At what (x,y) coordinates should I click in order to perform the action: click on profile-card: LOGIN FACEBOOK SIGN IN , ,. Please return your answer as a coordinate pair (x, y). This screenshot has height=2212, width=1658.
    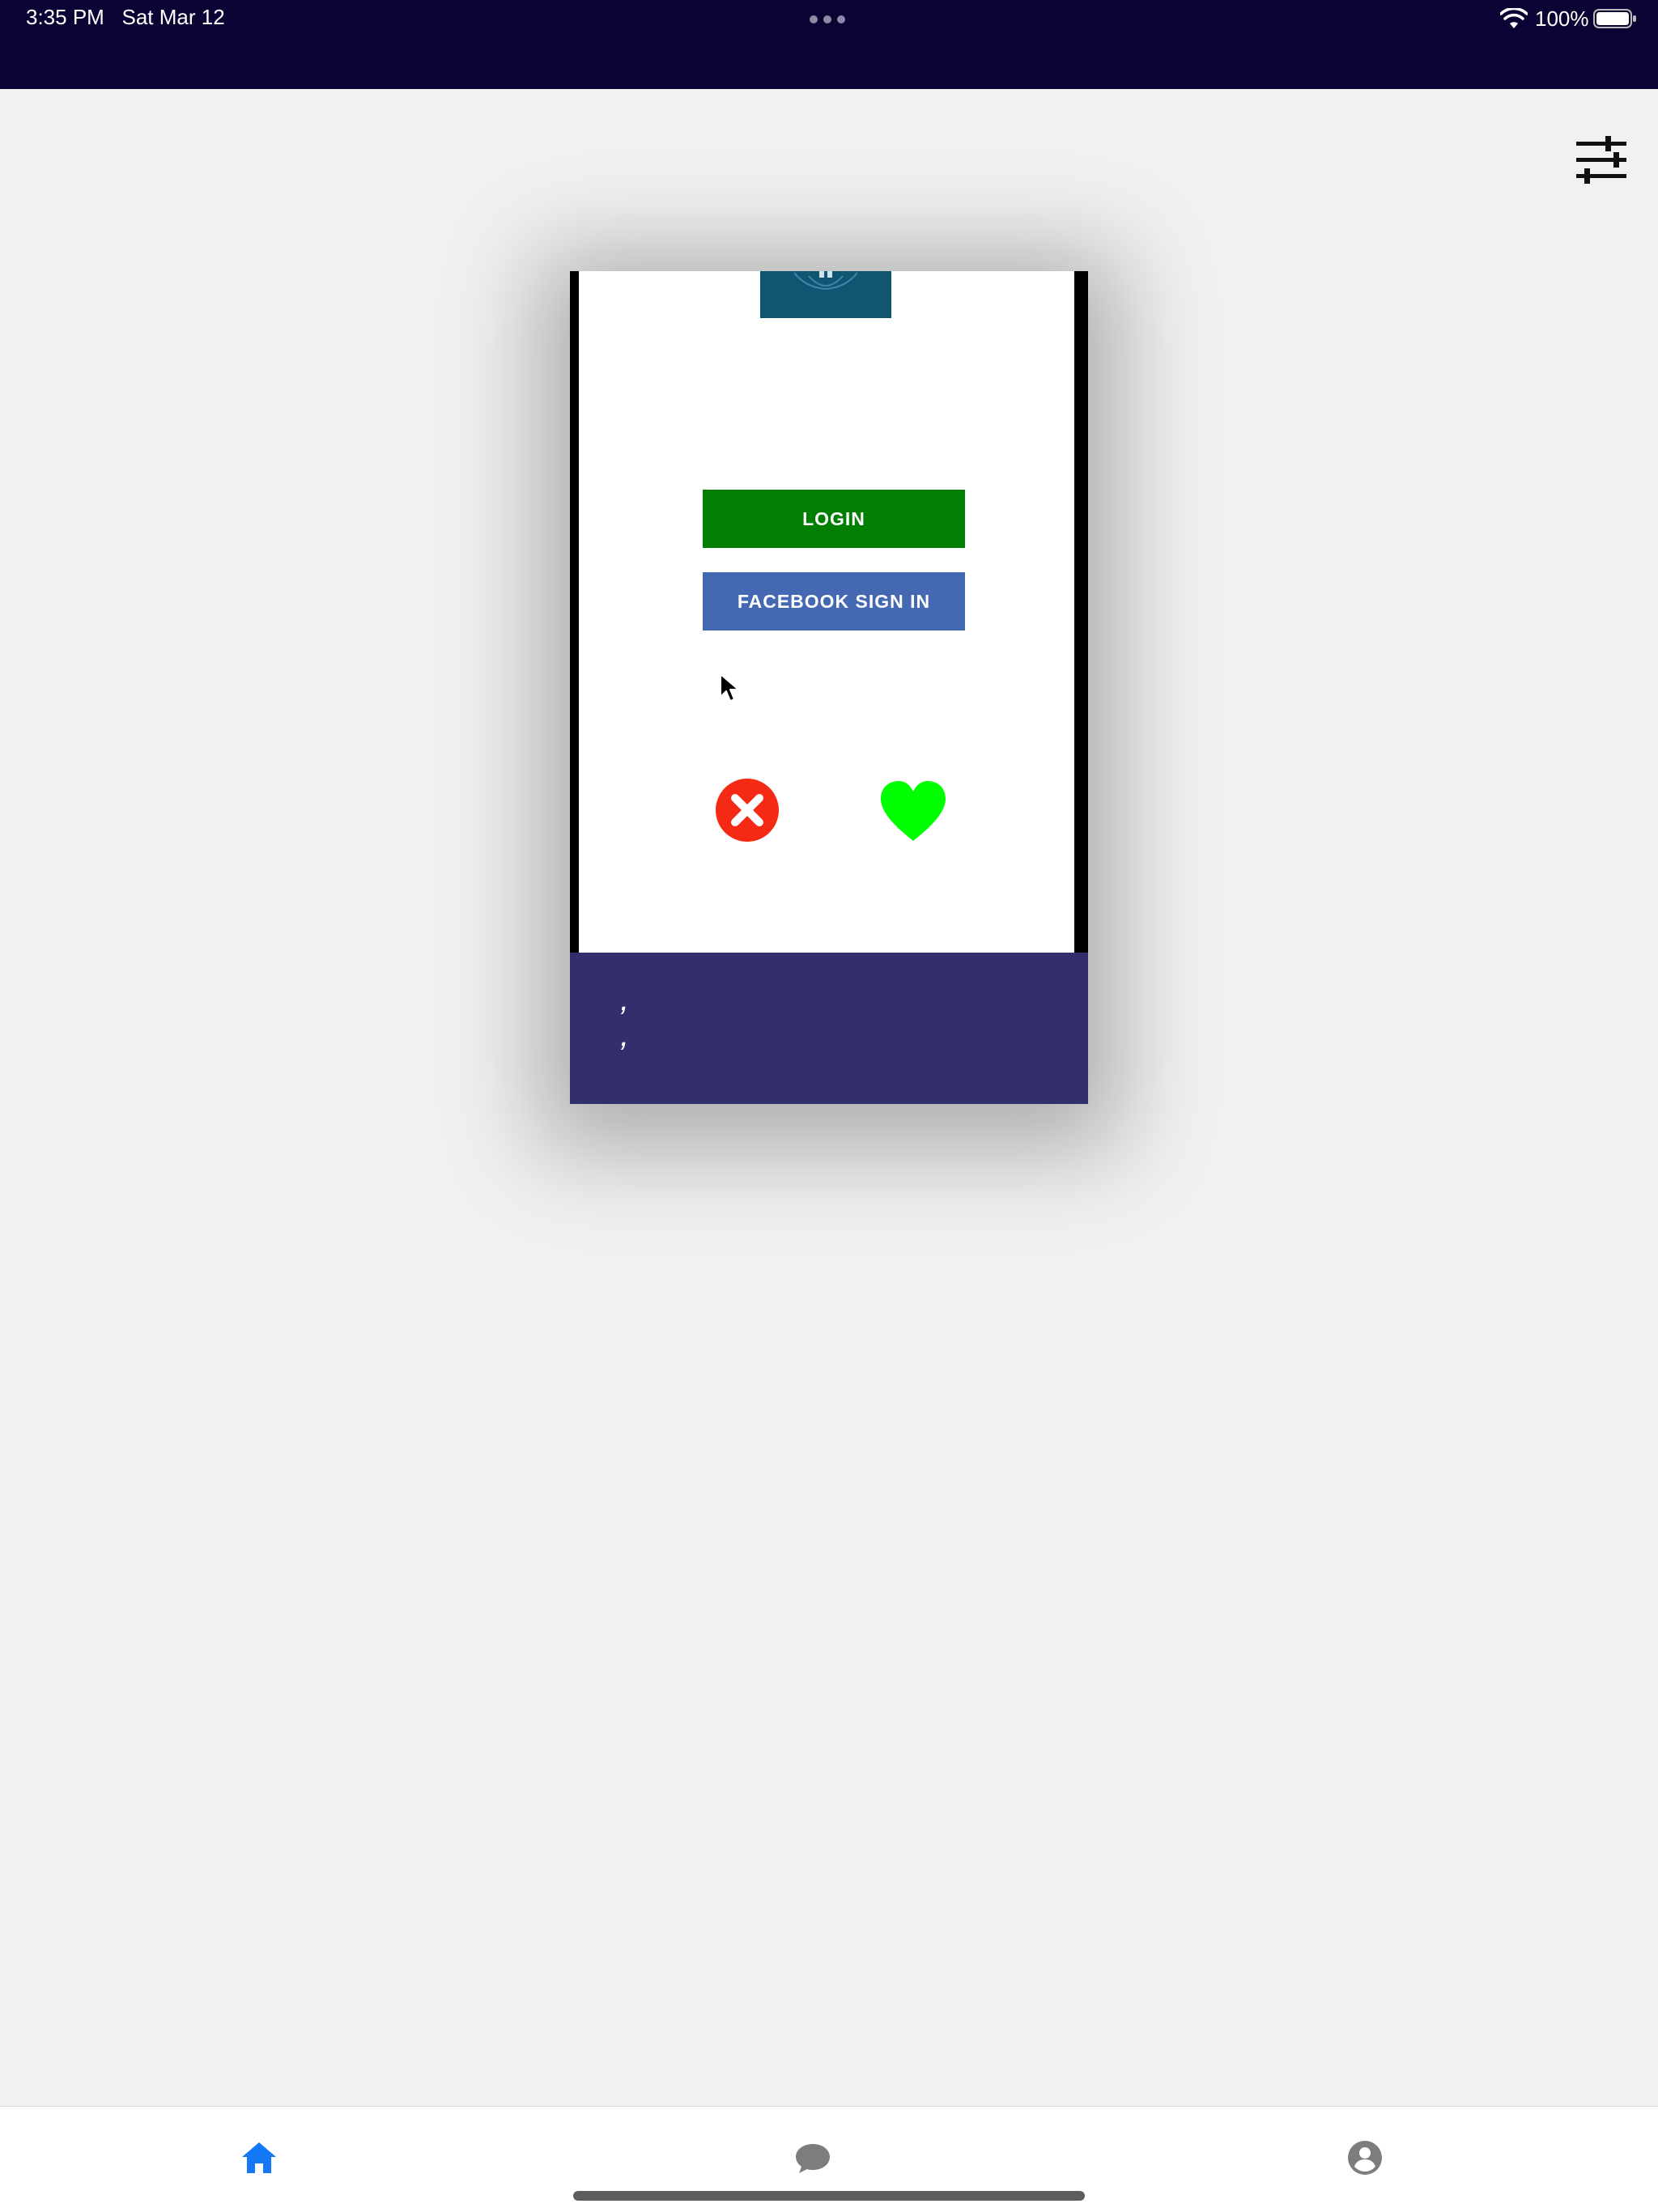
    Looking at the image, I should click on (829, 687).